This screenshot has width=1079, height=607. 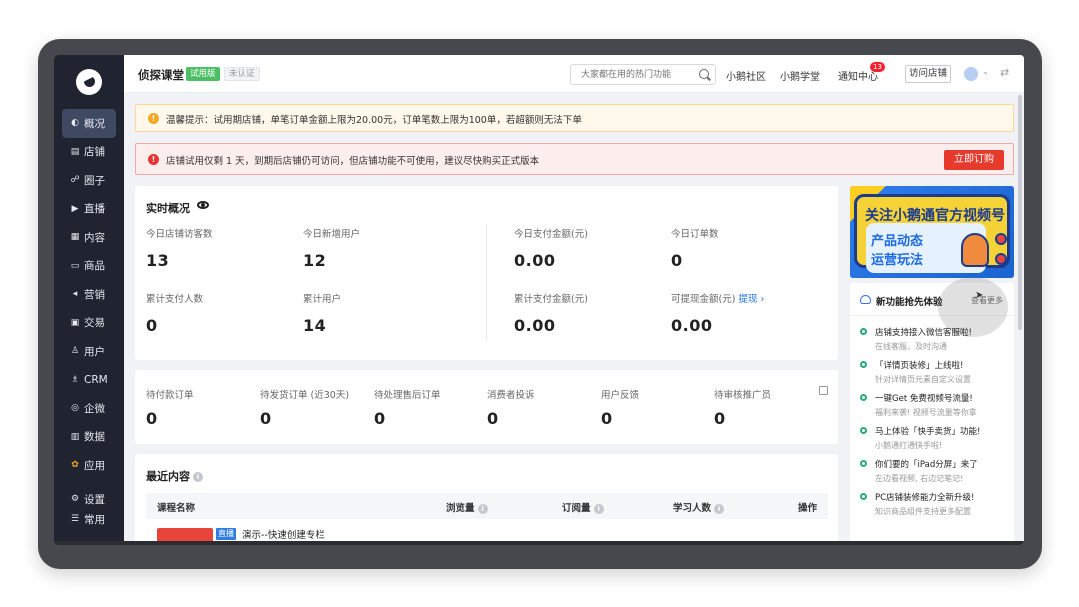 I want to click on sidebar-item-label: 圈子, so click(x=94, y=180).